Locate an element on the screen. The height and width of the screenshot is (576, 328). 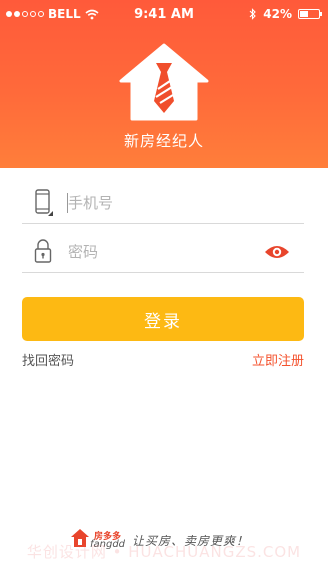
password-field is located at coordinates (163, 252).